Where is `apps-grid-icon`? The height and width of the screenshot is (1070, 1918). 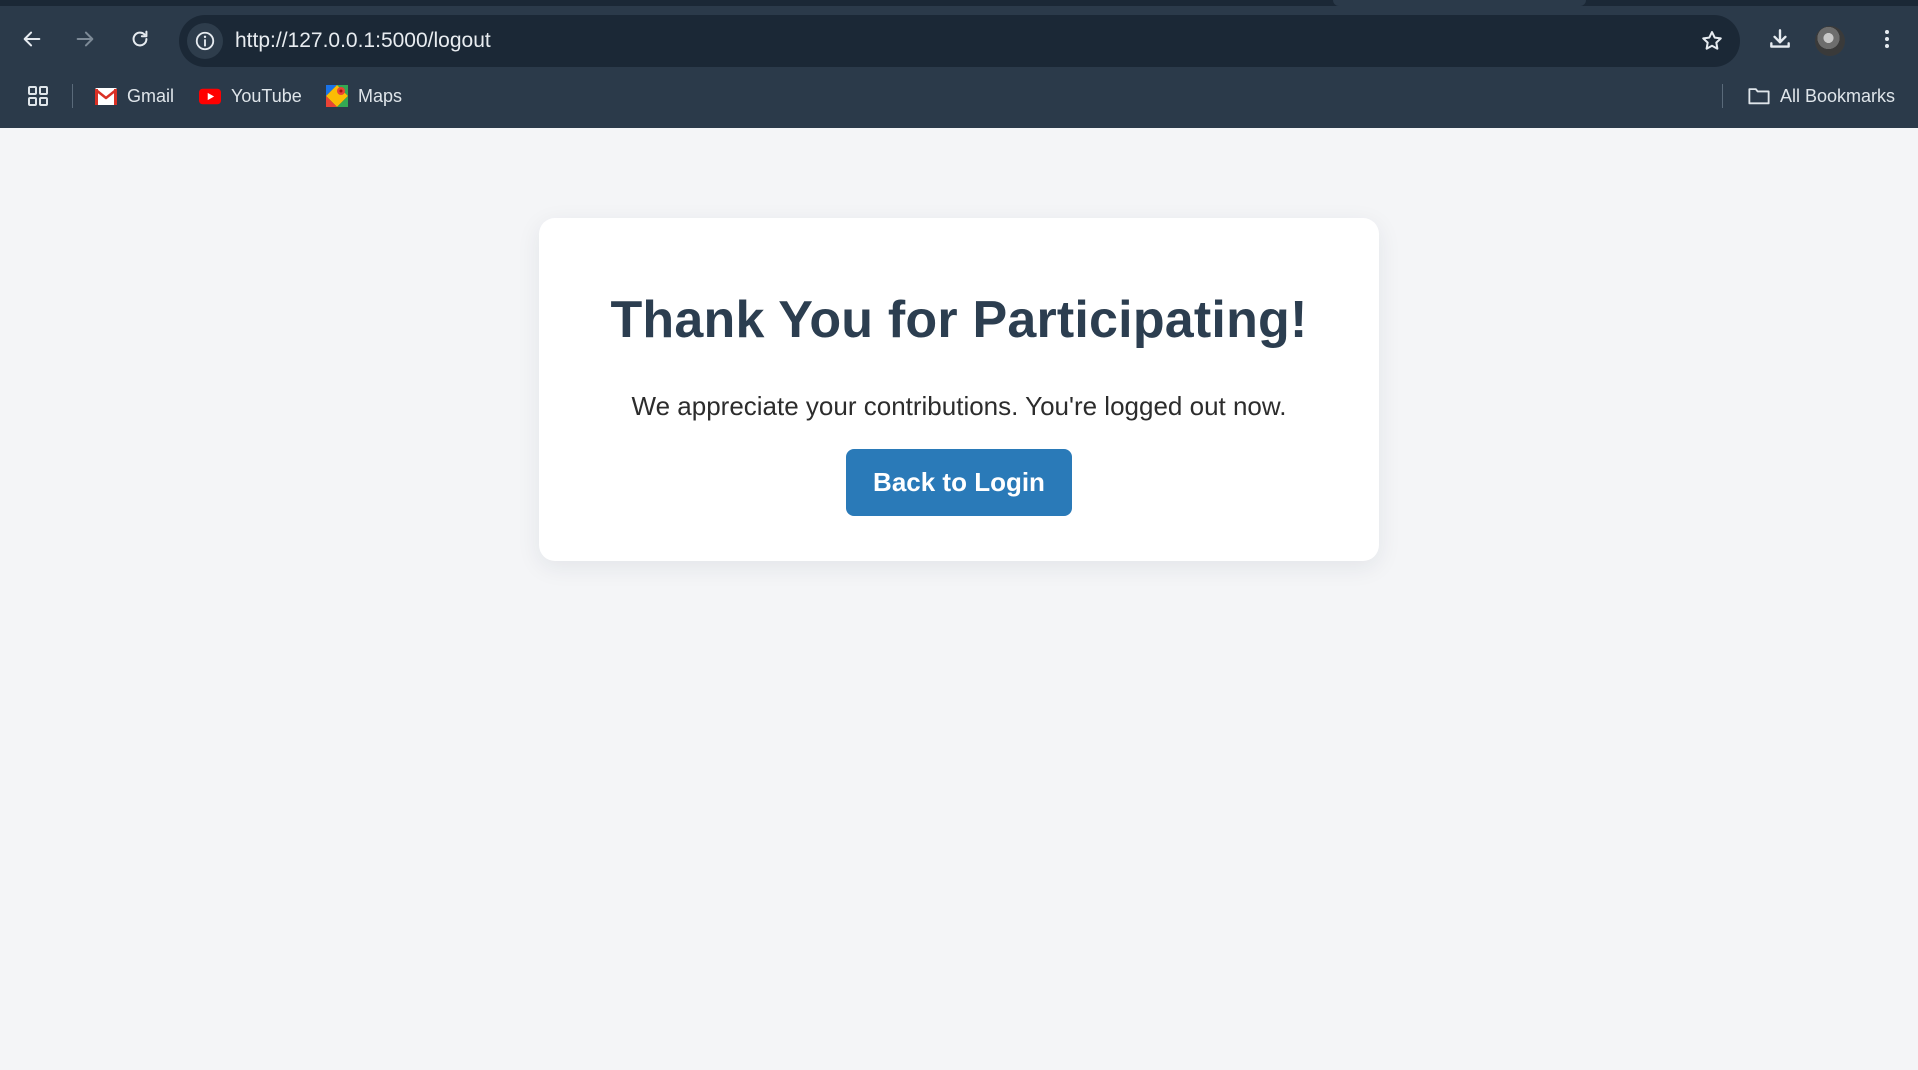 apps-grid-icon is located at coordinates (38, 96).